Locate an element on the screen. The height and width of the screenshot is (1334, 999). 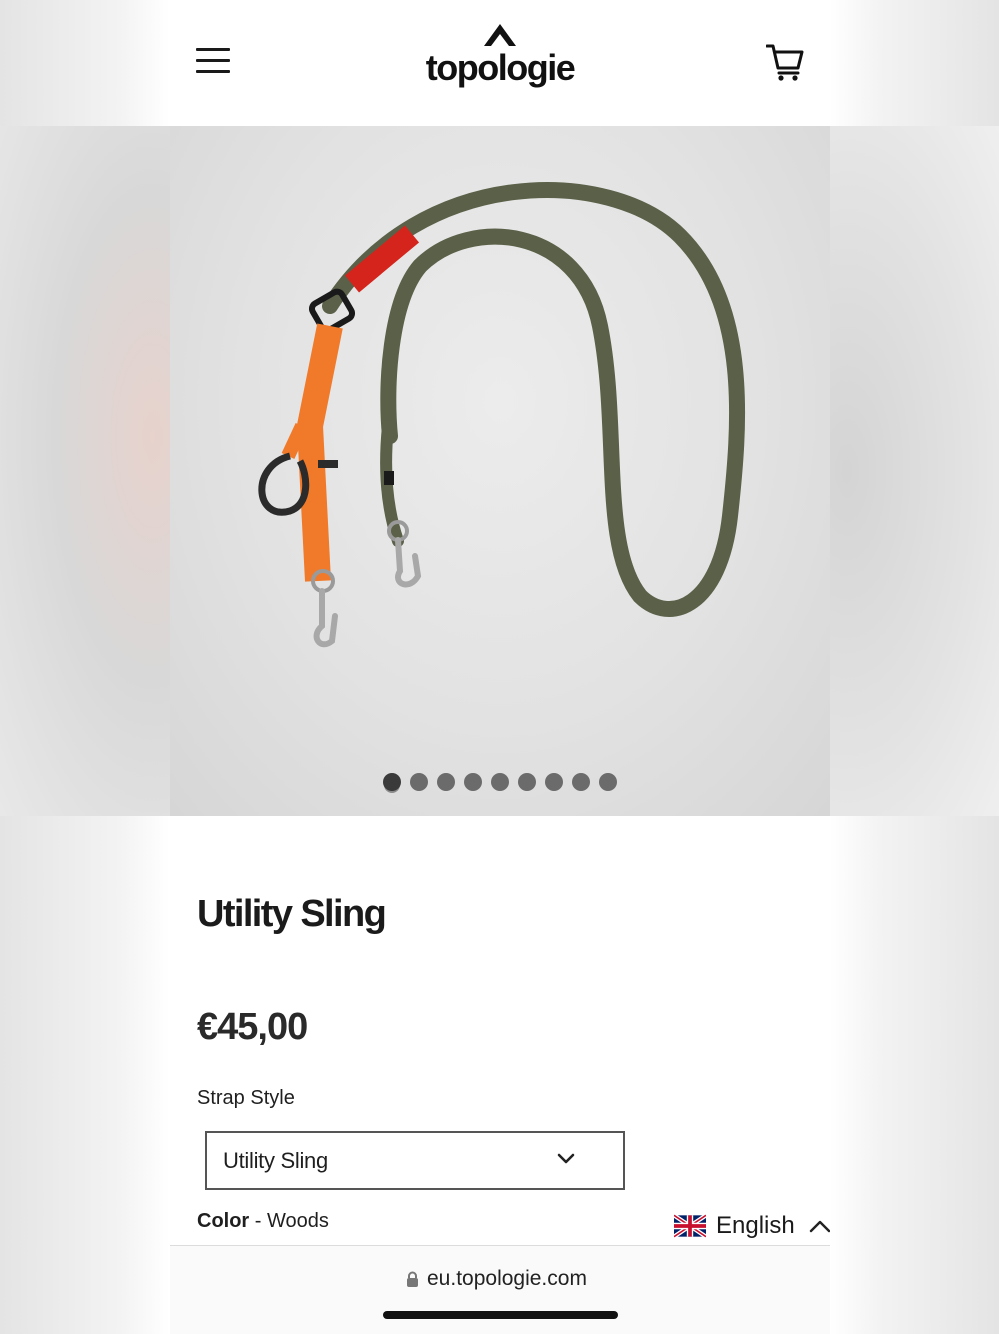
gallery-pagination is located at coordinates (500, 782).